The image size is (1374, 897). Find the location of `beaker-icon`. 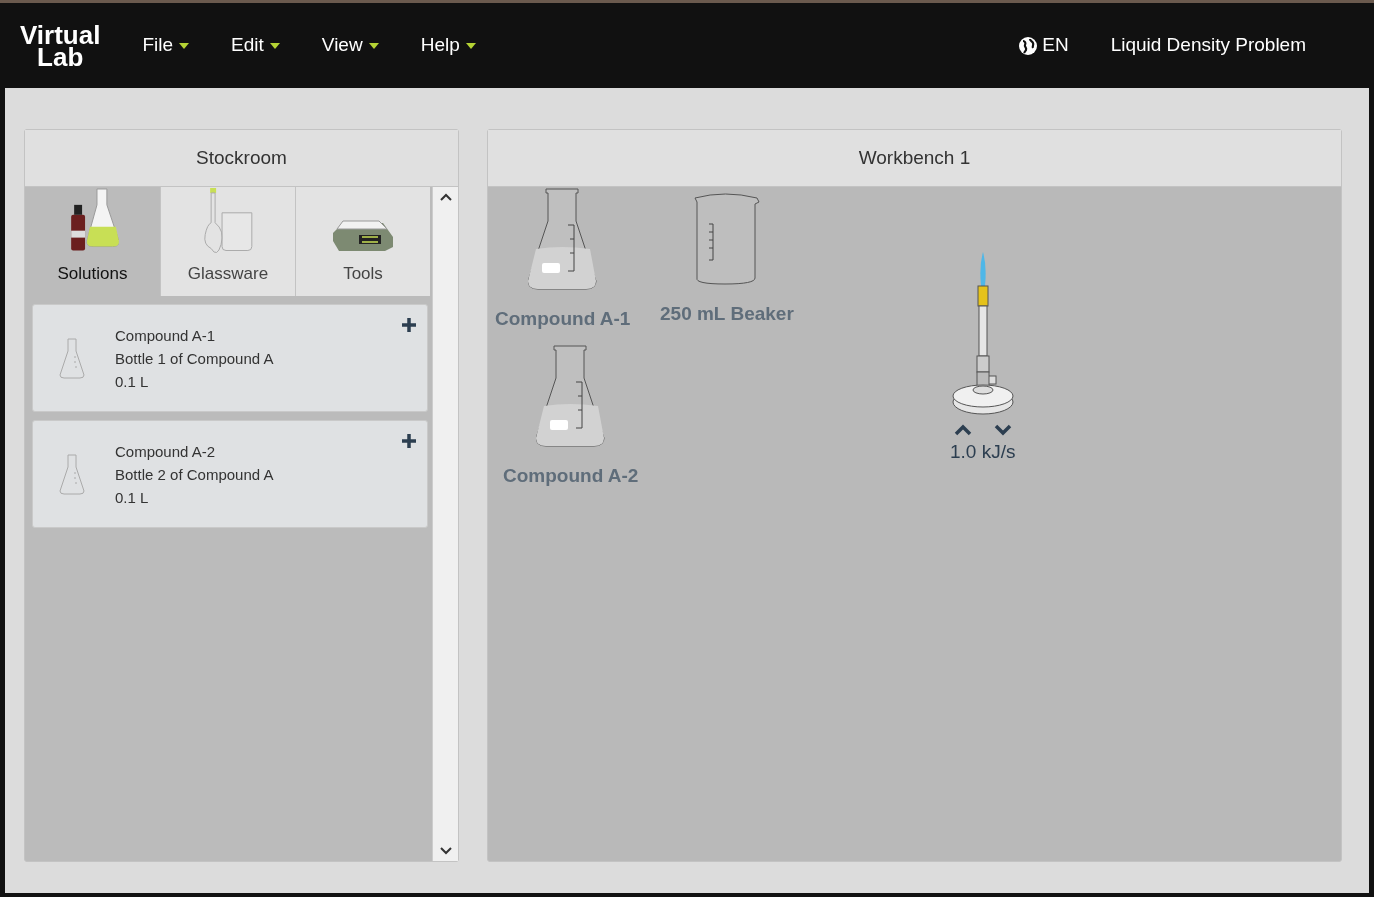

beaker-icon is located at coordinates (726, 239).